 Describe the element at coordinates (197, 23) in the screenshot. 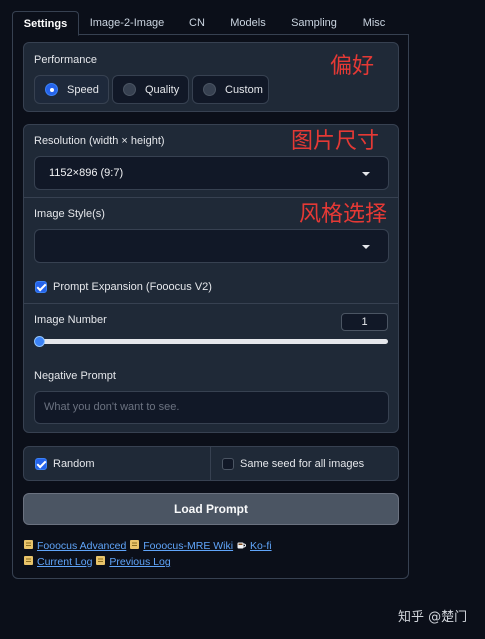

I see `tab-cn: CN` at that location.